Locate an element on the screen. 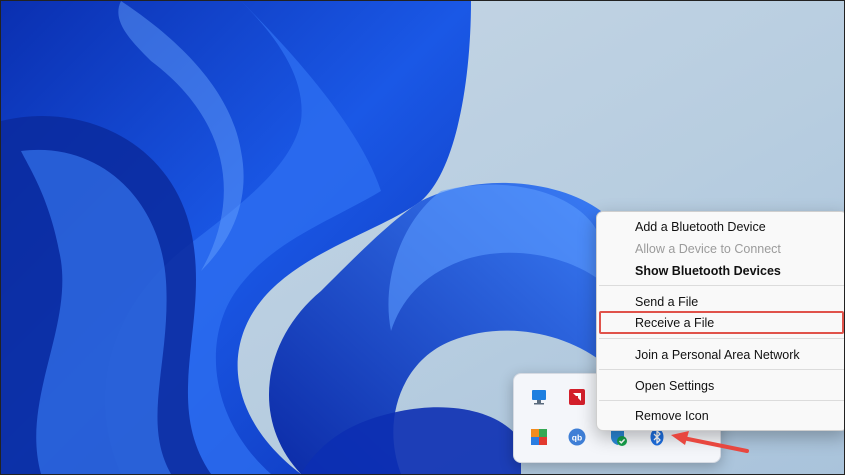 Image resolution: width=845 pixels, height=475 pixels. annotation-arrow is located at coordinates (710, 442).